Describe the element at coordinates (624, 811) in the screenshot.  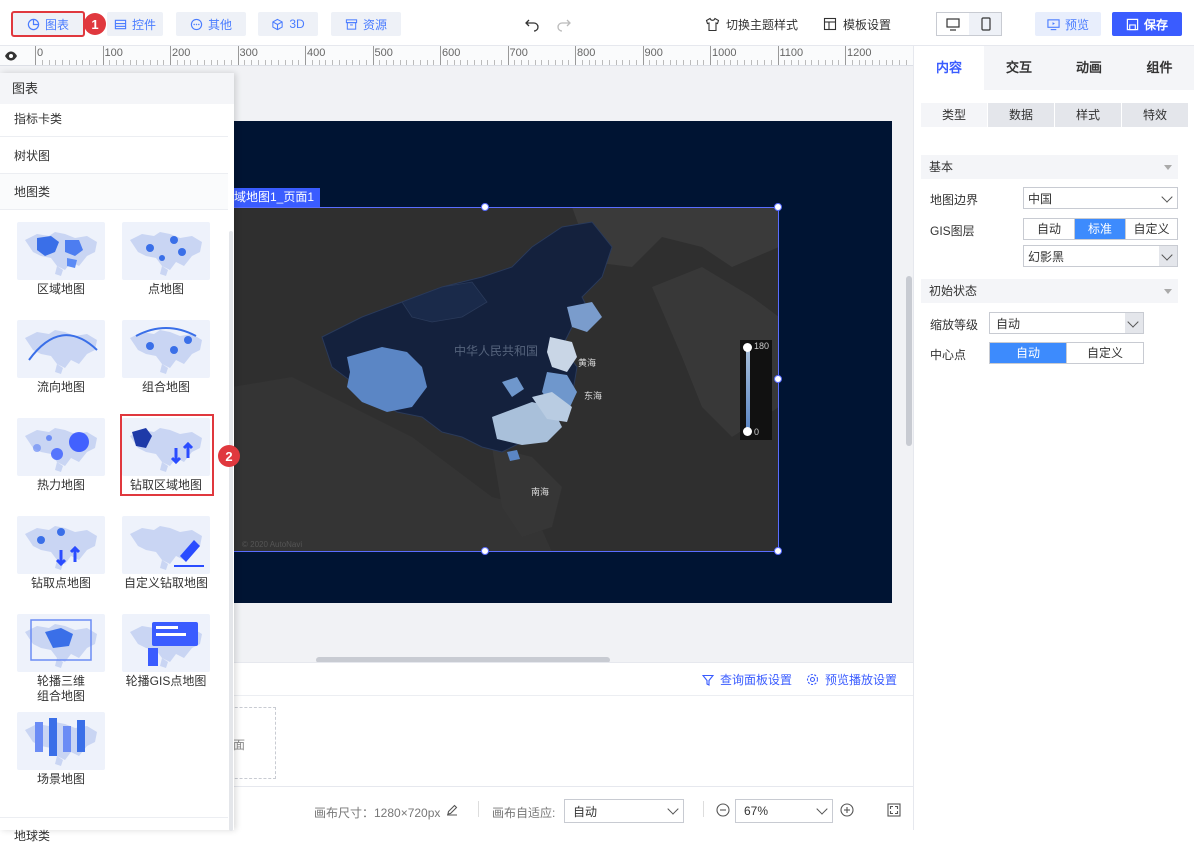
I see `canvas-fit-select: 自动` at that location.